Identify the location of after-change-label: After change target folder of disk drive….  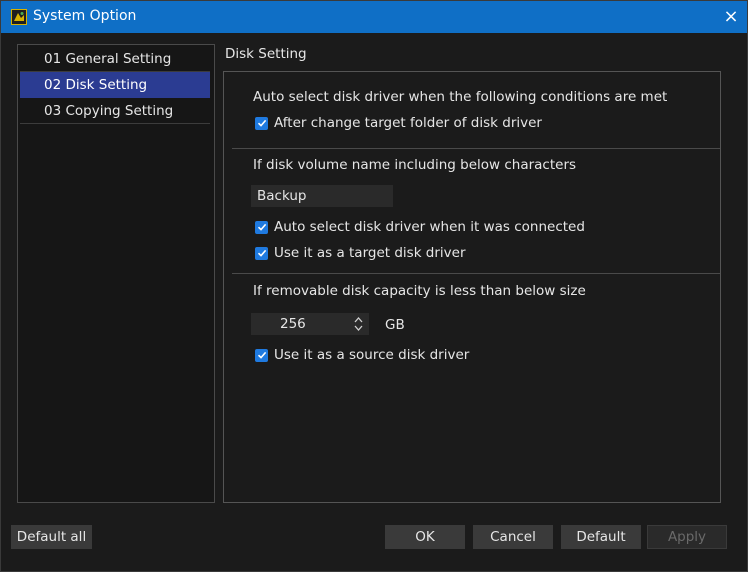
(408, 123).